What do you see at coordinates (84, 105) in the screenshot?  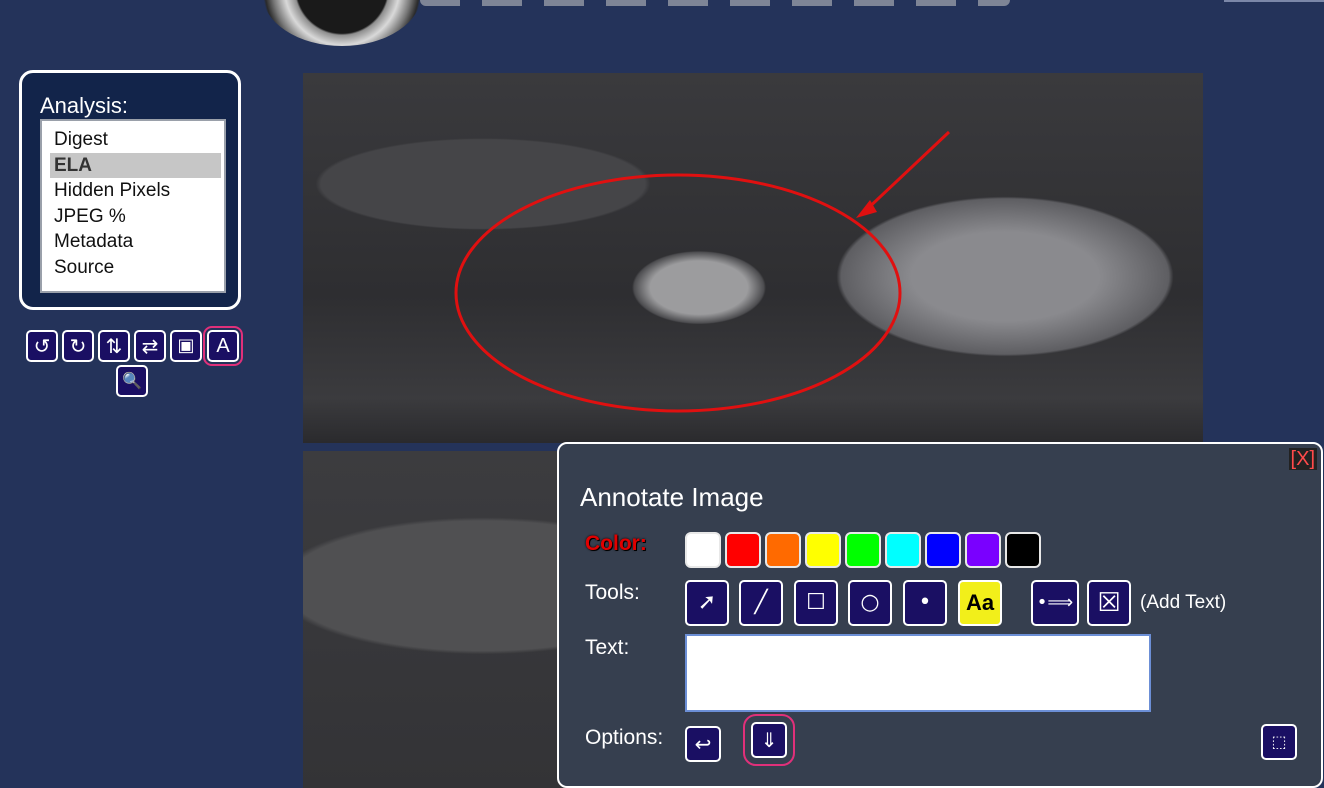 I see `analysis-title: Analysis:` at bounding box center [84, 105].